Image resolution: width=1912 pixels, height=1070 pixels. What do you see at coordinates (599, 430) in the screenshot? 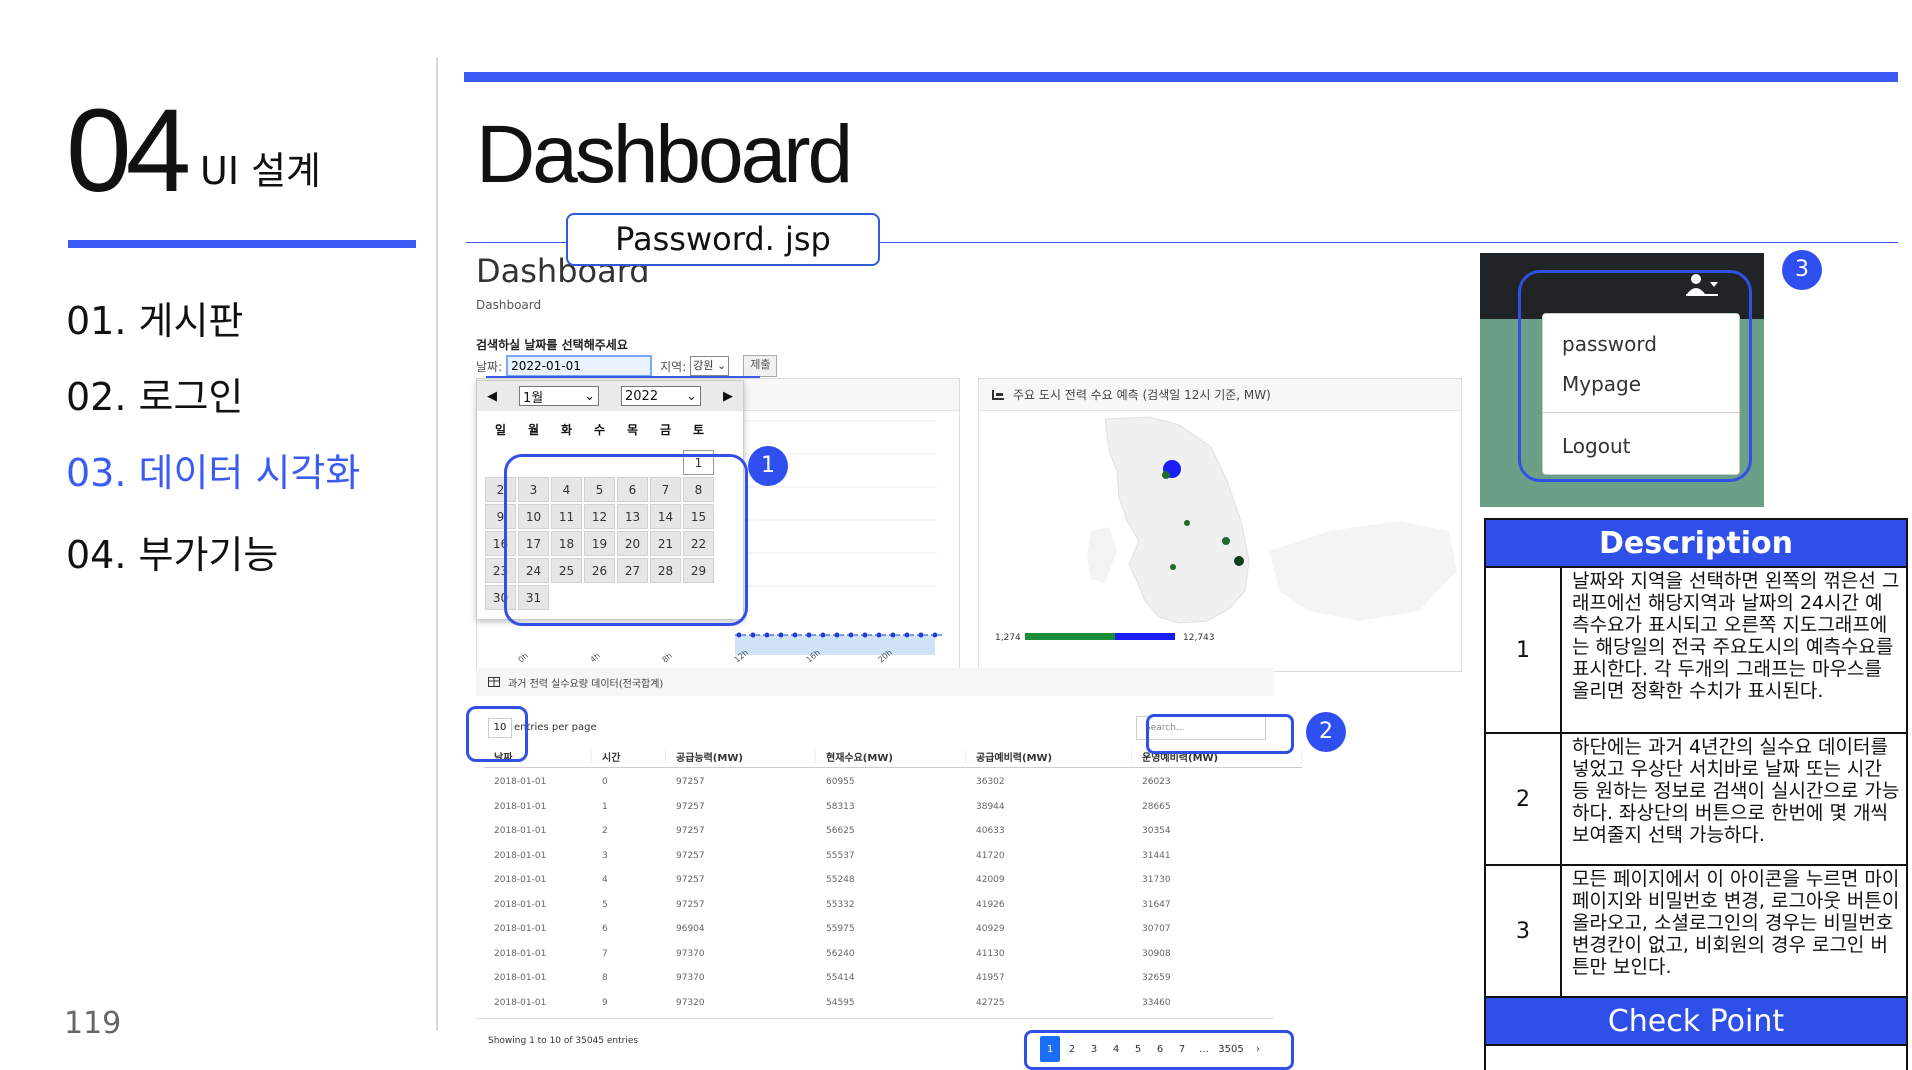
I see `weekday-label: 수` at bounding box center [599, 430].